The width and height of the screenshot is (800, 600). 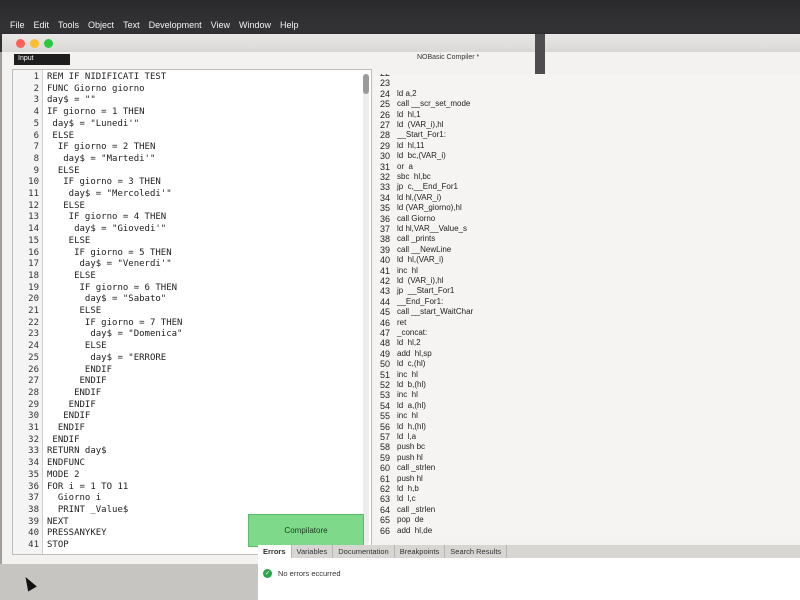 I want to click on editor-line: 15 ELSE, so click(x=188, y=241).